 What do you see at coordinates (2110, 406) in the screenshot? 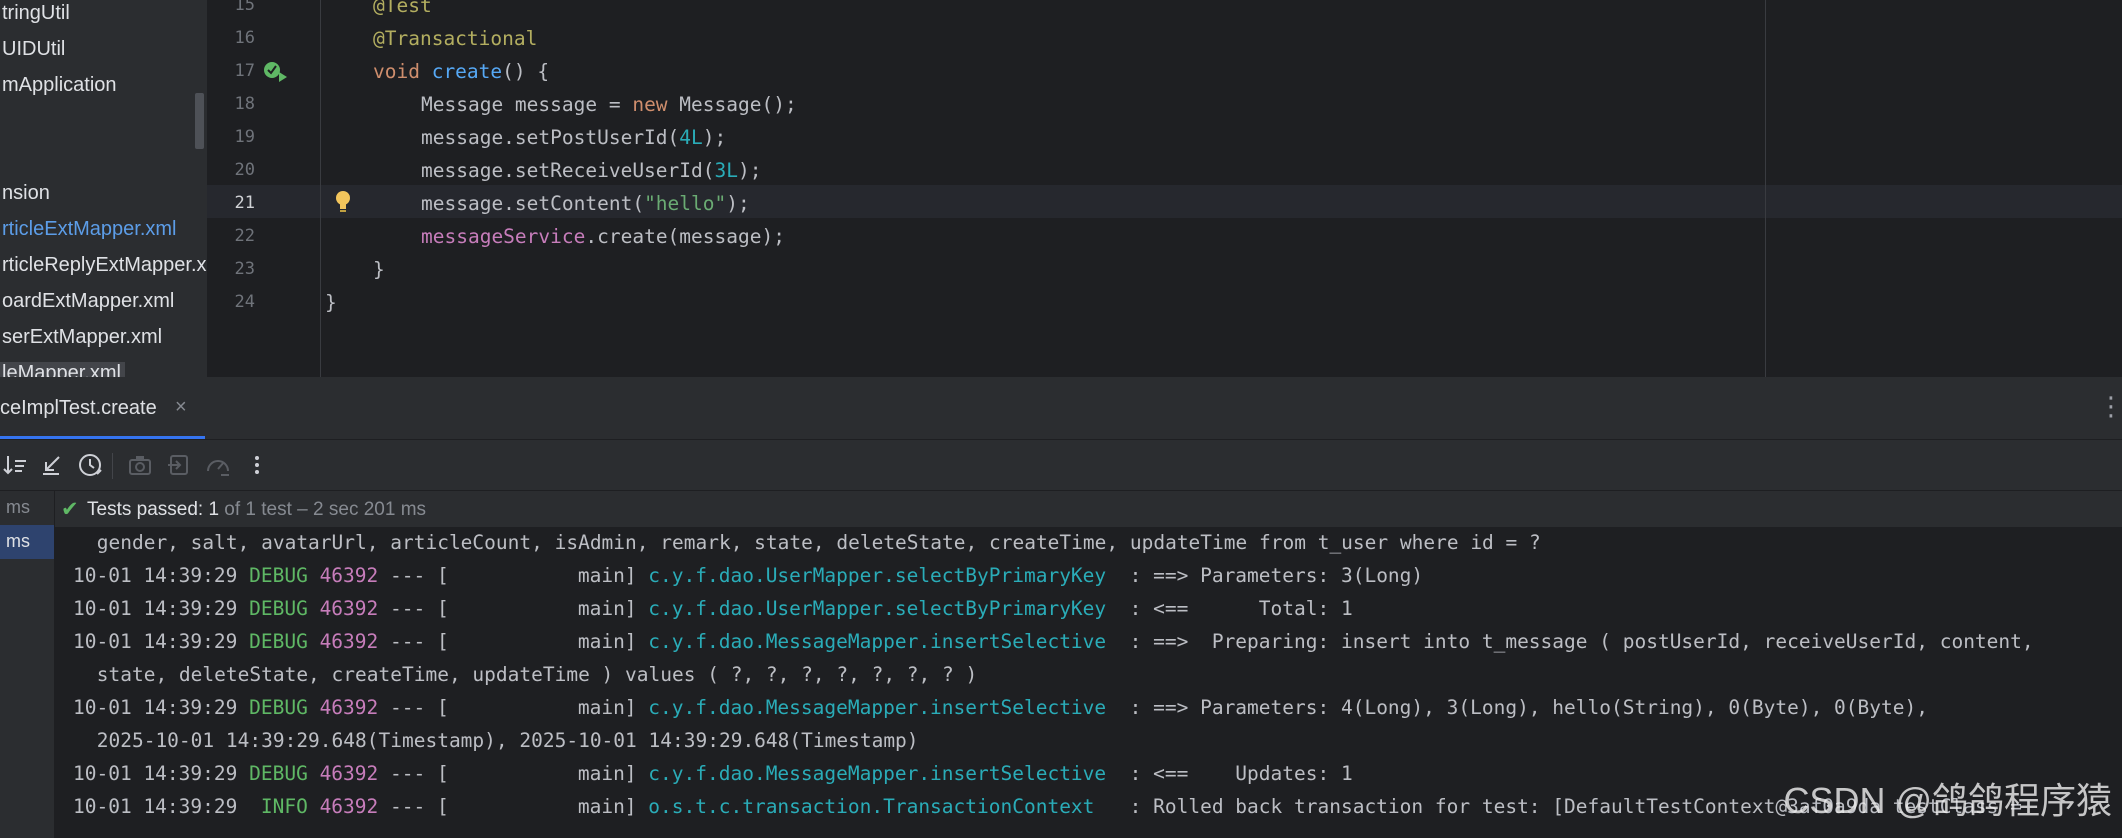
I see `more-options-icon: ⋮` at bounding box center [2110, 406].